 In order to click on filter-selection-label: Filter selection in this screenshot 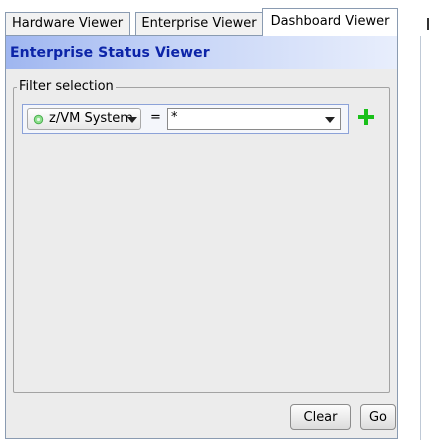, I will do `click(66, 87)`.